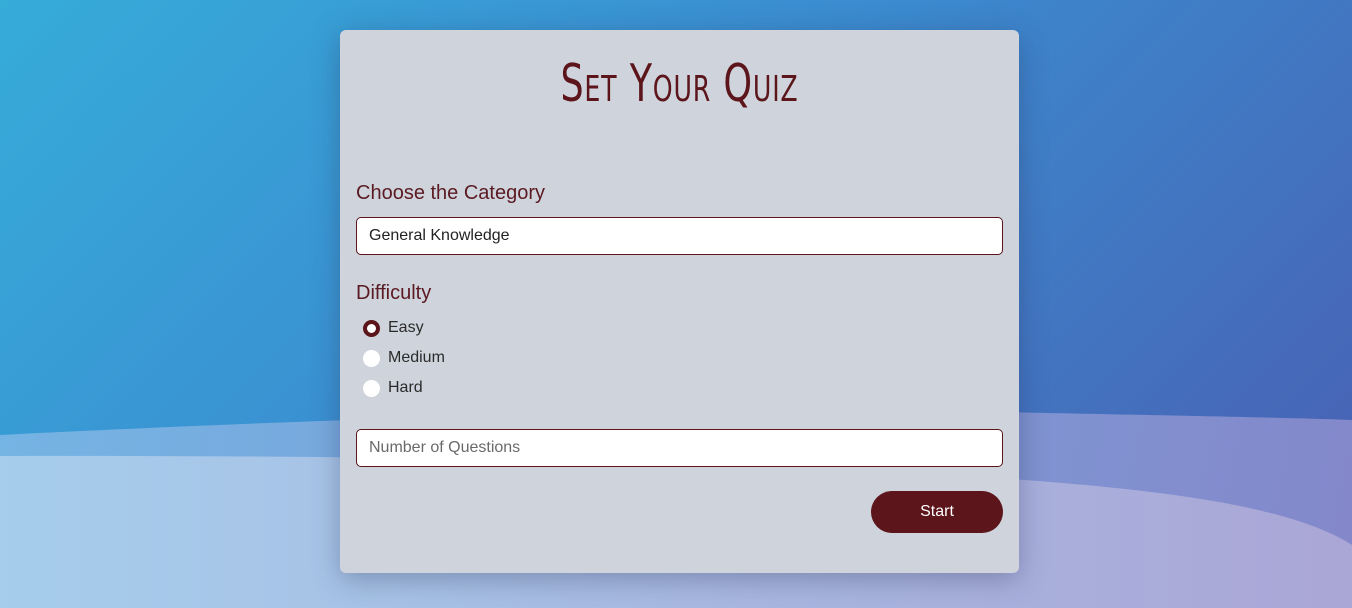  I want to click on number-of-questions-field, so click(679, 448).